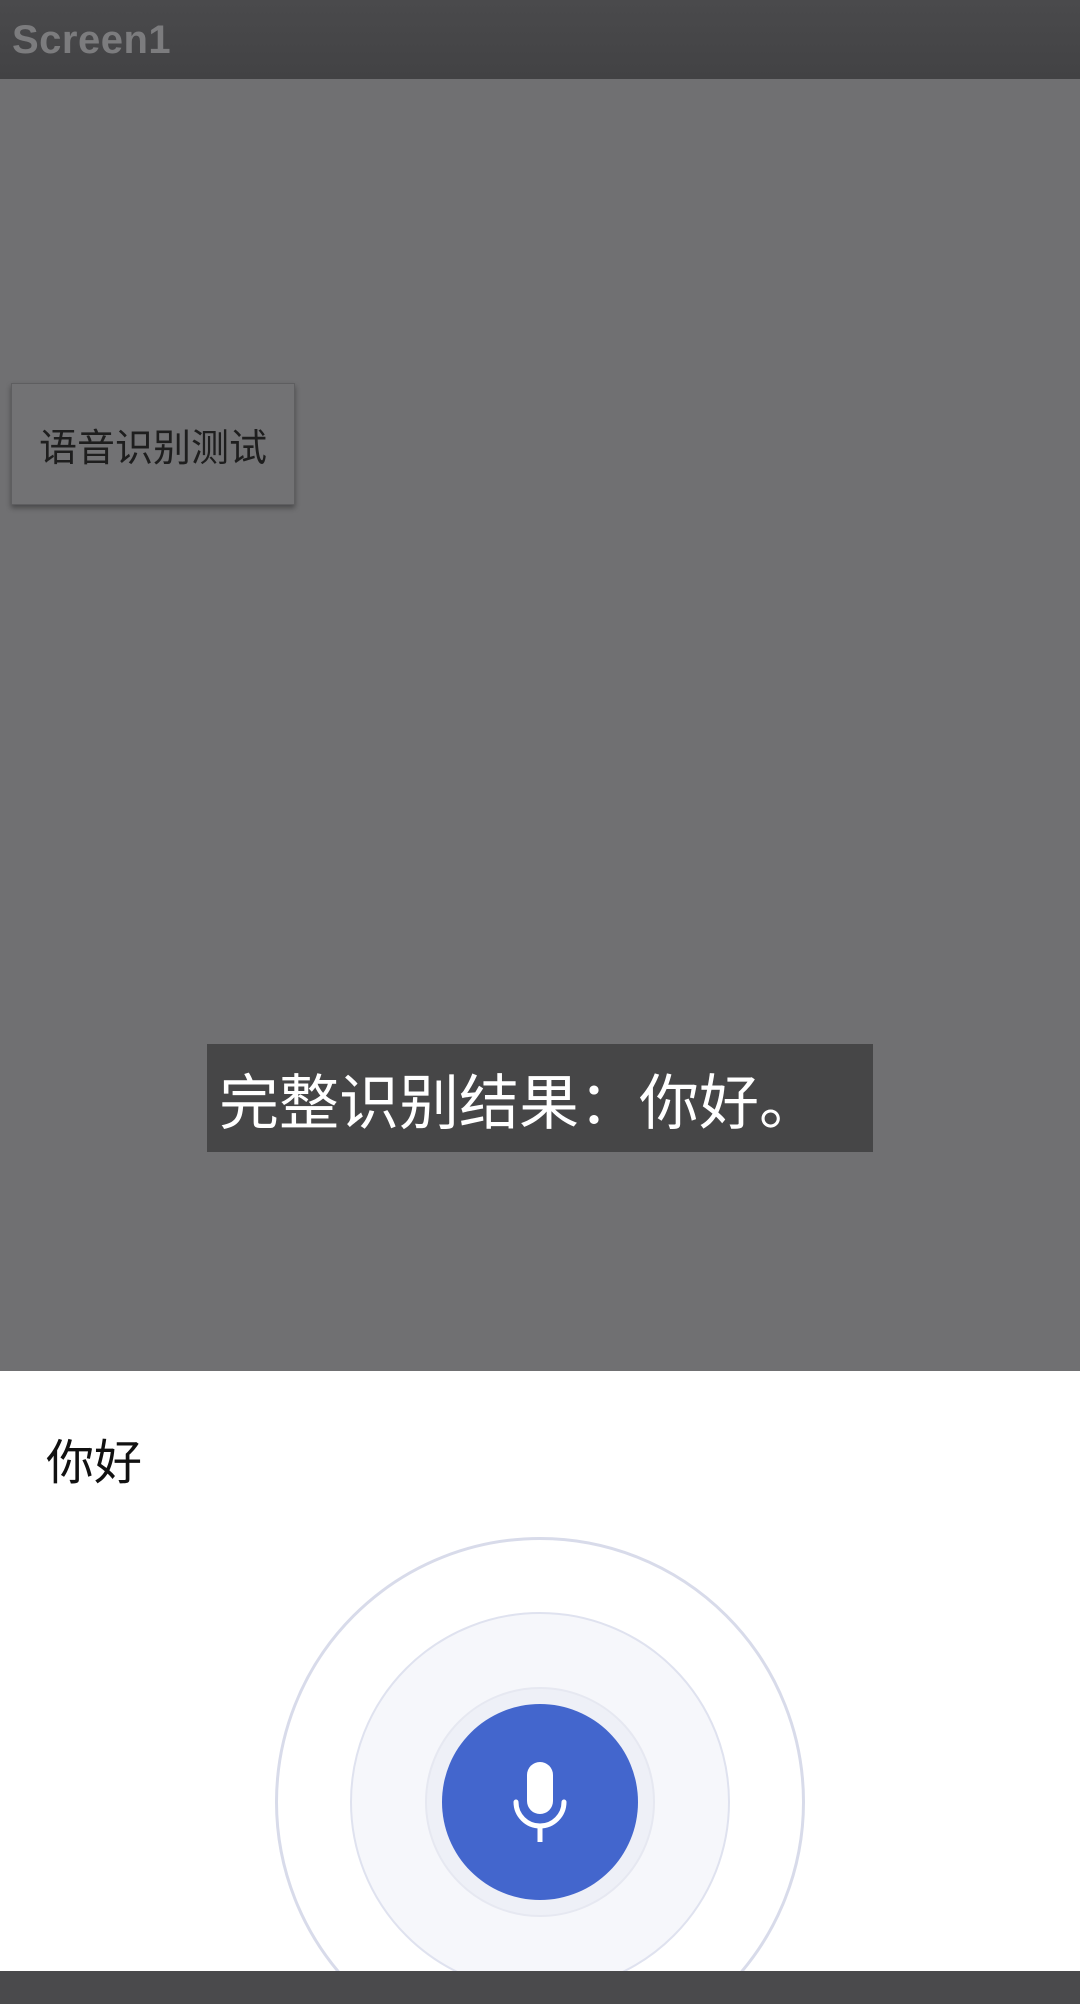  I want to click on microphone-icon, so click(540, 1802).